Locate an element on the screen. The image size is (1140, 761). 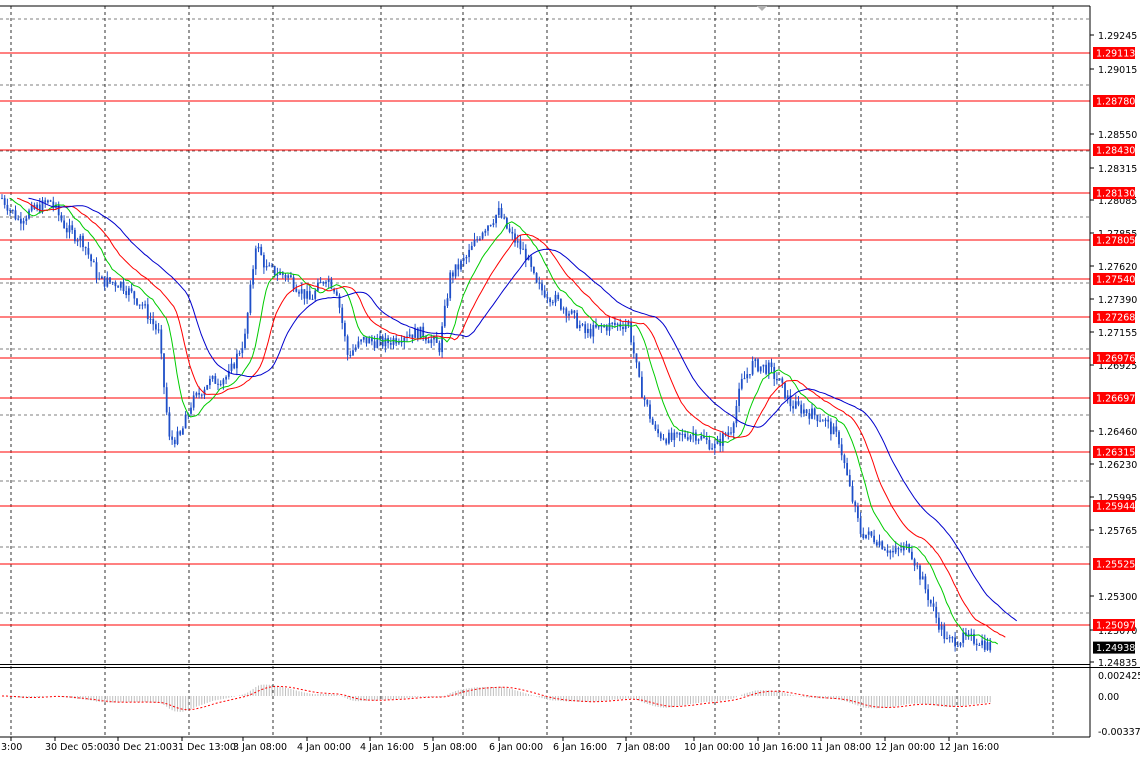
x-tick-label: 12 Jan 00:00 is located at coordinates (905, 747).